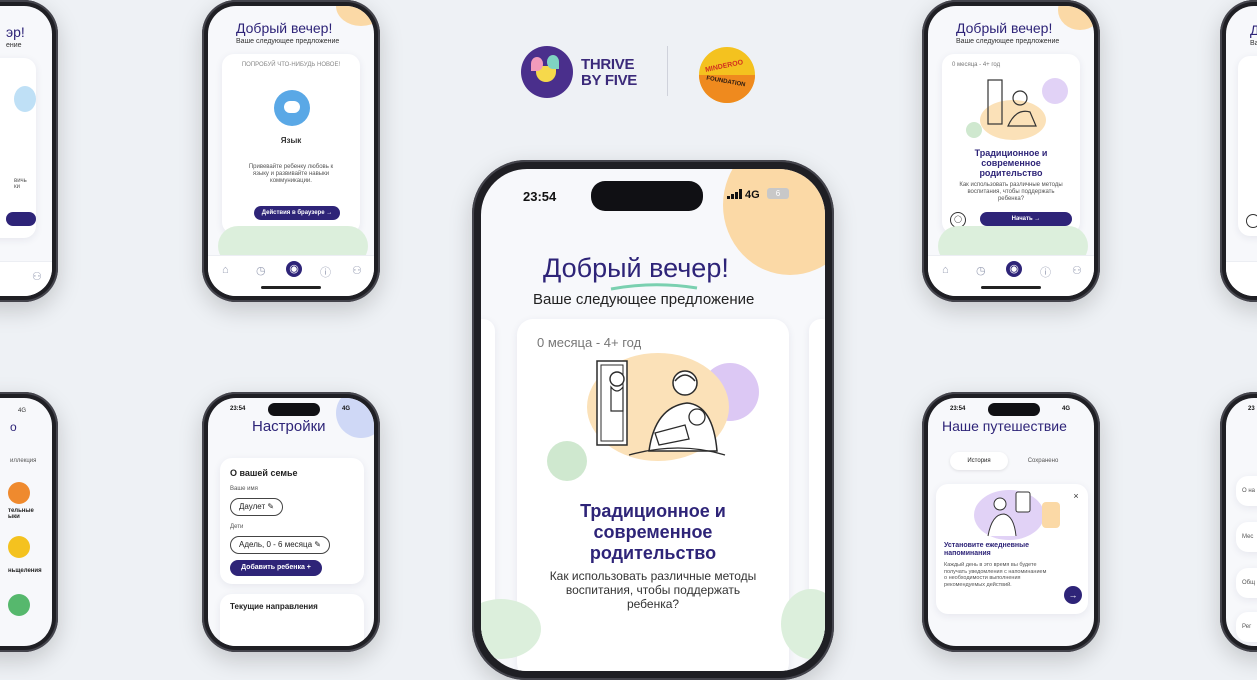  I want to click on nature-category-icon, so click(19, 605).